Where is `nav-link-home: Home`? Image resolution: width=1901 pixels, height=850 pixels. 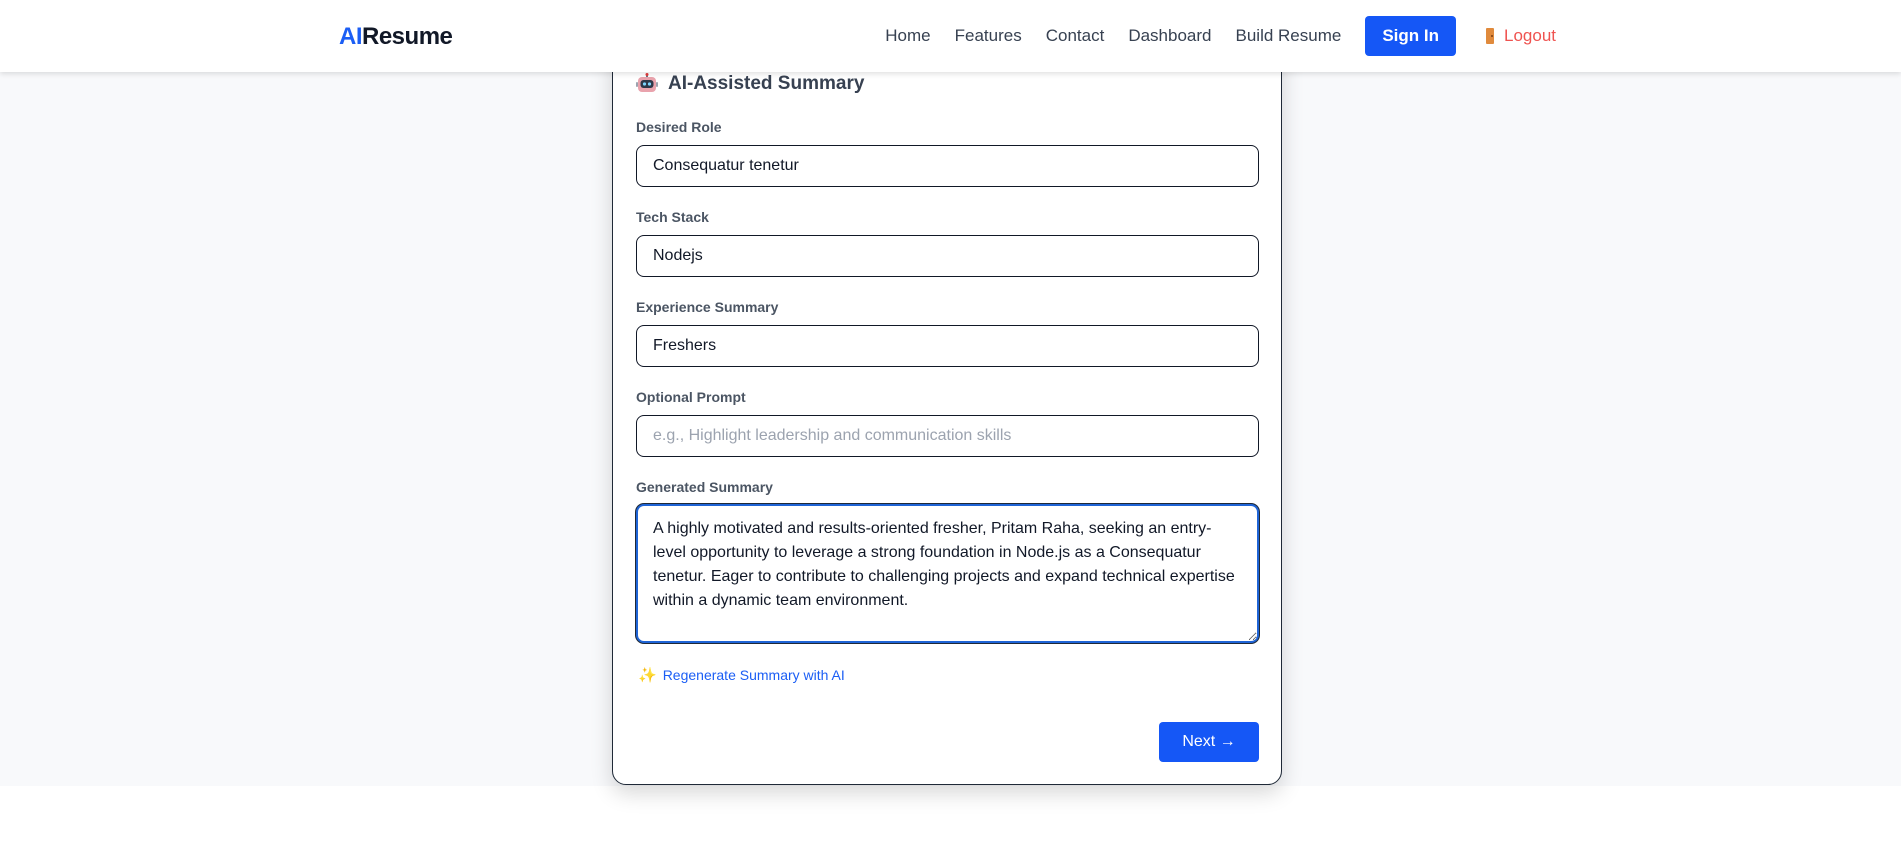
nav-link-home: Home is located at coordinates (907, 36).